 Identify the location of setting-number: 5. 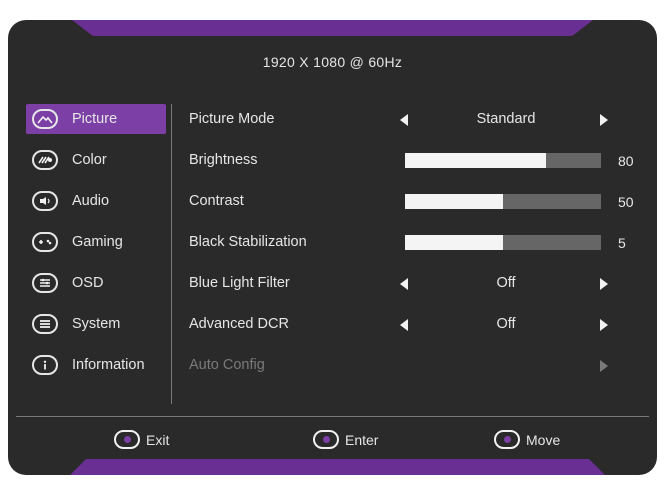
(622, 243).